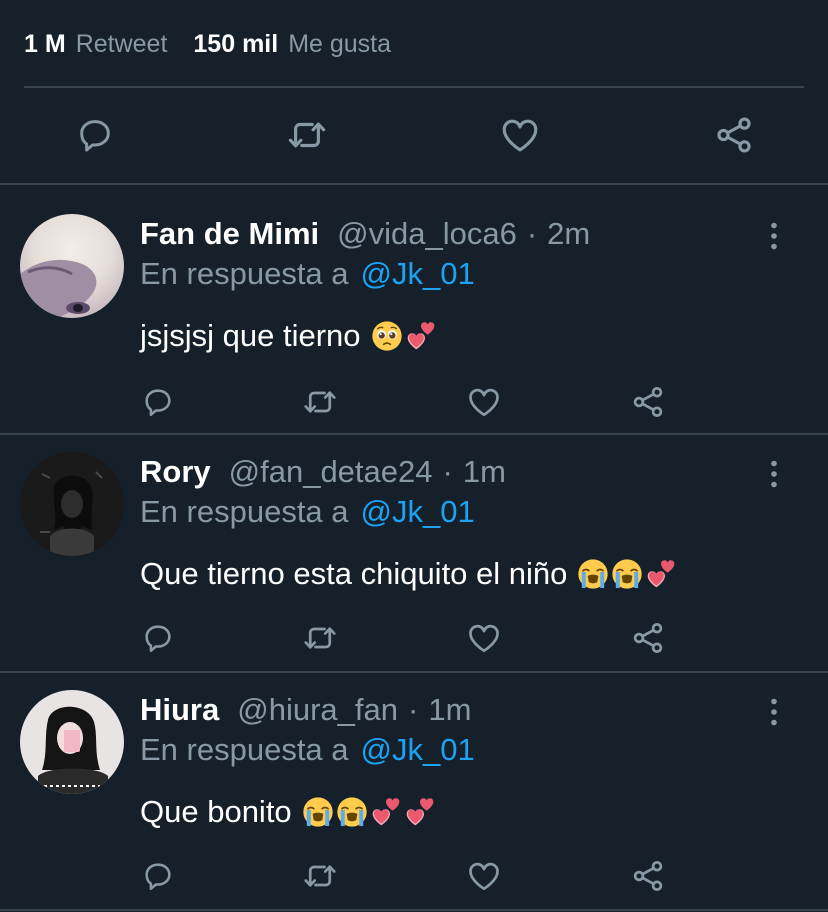 Image resolution: width=828 pixels, height=912 pixels. Describe the element at coordinates (229, 234) in the screenshot. I see `display-name: Fan de Mimi` at that location.